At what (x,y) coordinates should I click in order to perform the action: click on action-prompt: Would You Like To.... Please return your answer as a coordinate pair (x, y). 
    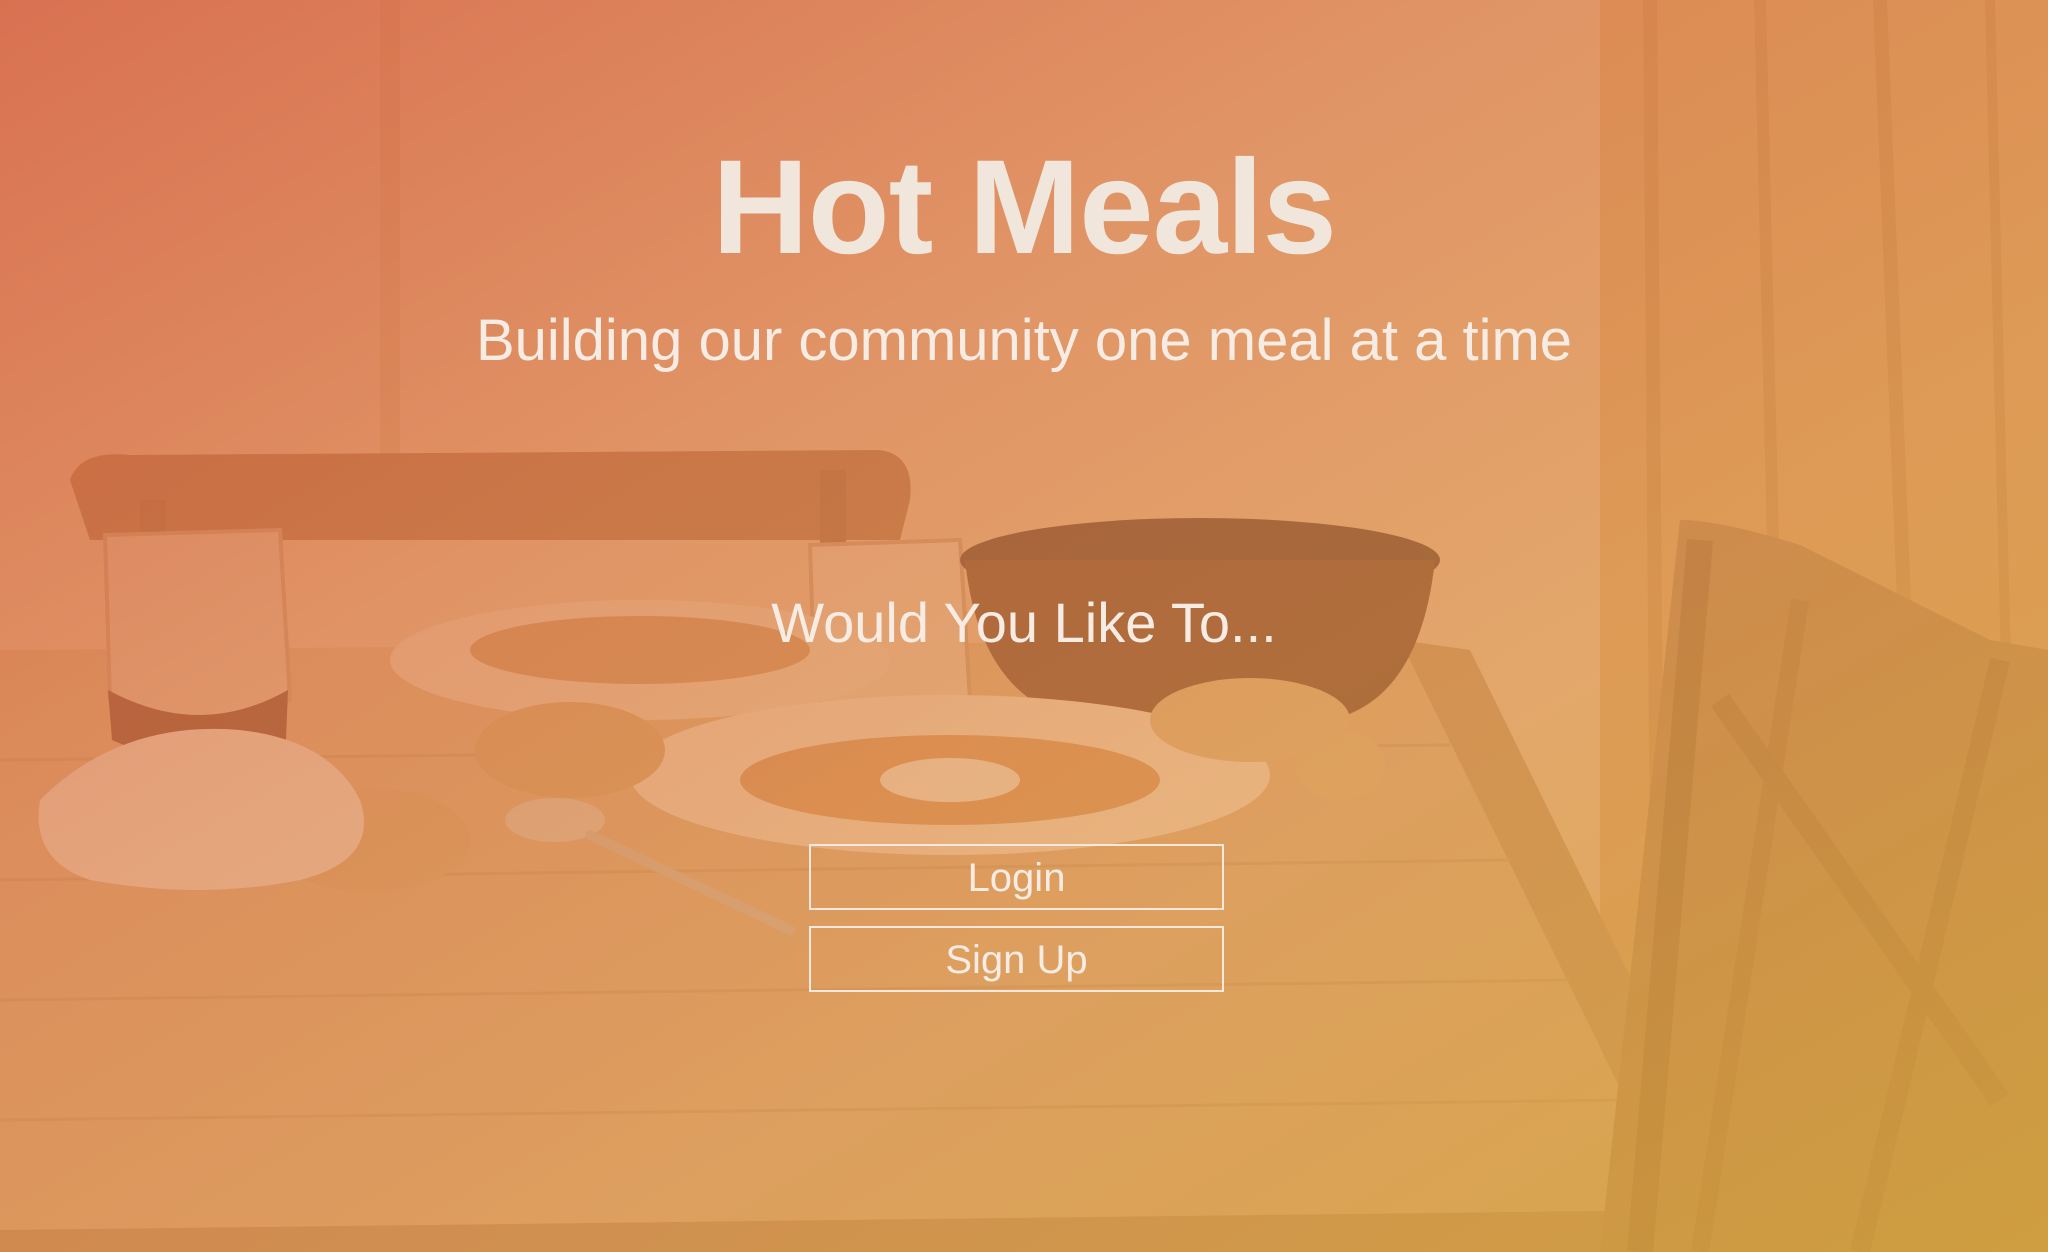
    Looking at the image, I should click on (1024, 622).